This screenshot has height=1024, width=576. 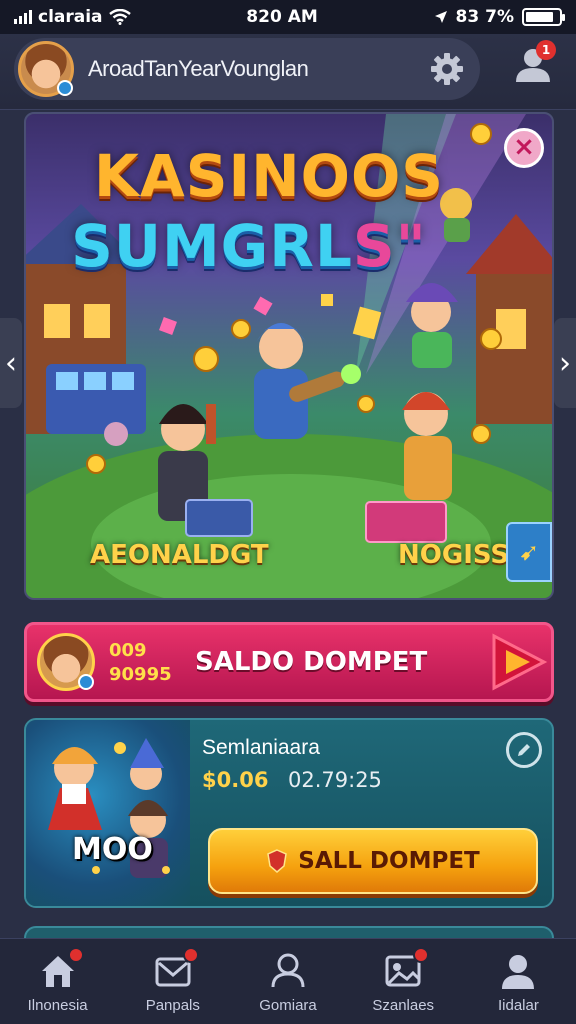 I want to click on nav-item-profile: Iidalar, so click(x=518, y=981).